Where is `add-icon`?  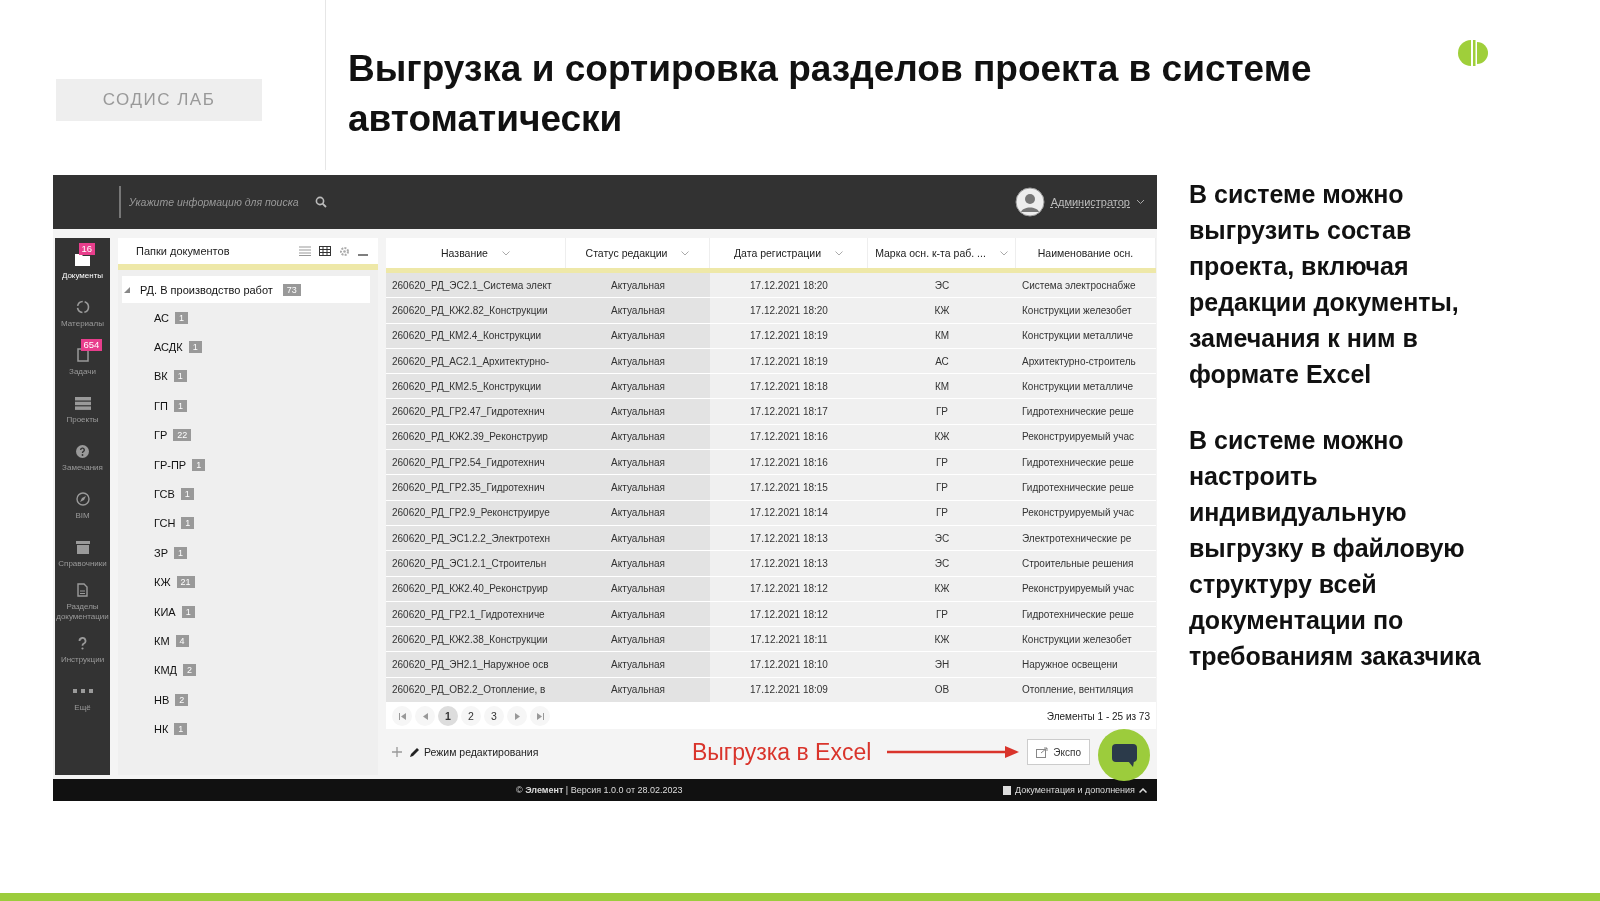 add-icon is located at coordinates (397, 752).